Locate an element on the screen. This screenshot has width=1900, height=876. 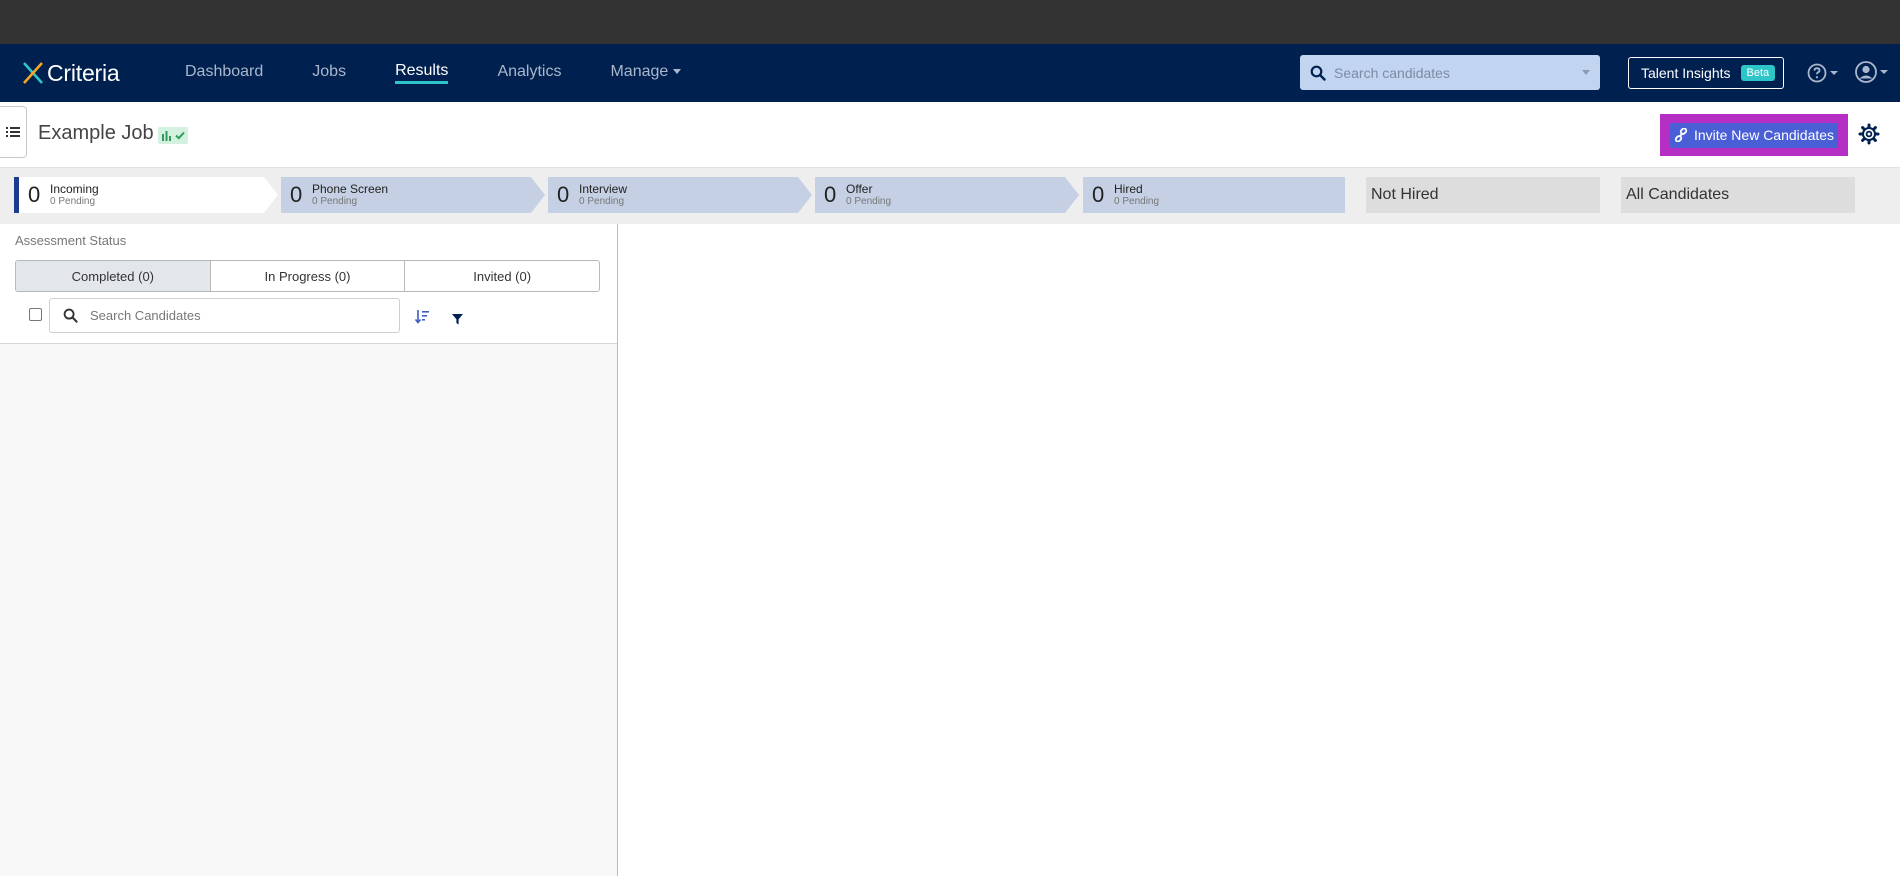
stage-name: Not Hired is located at coordinates (1405, 194).